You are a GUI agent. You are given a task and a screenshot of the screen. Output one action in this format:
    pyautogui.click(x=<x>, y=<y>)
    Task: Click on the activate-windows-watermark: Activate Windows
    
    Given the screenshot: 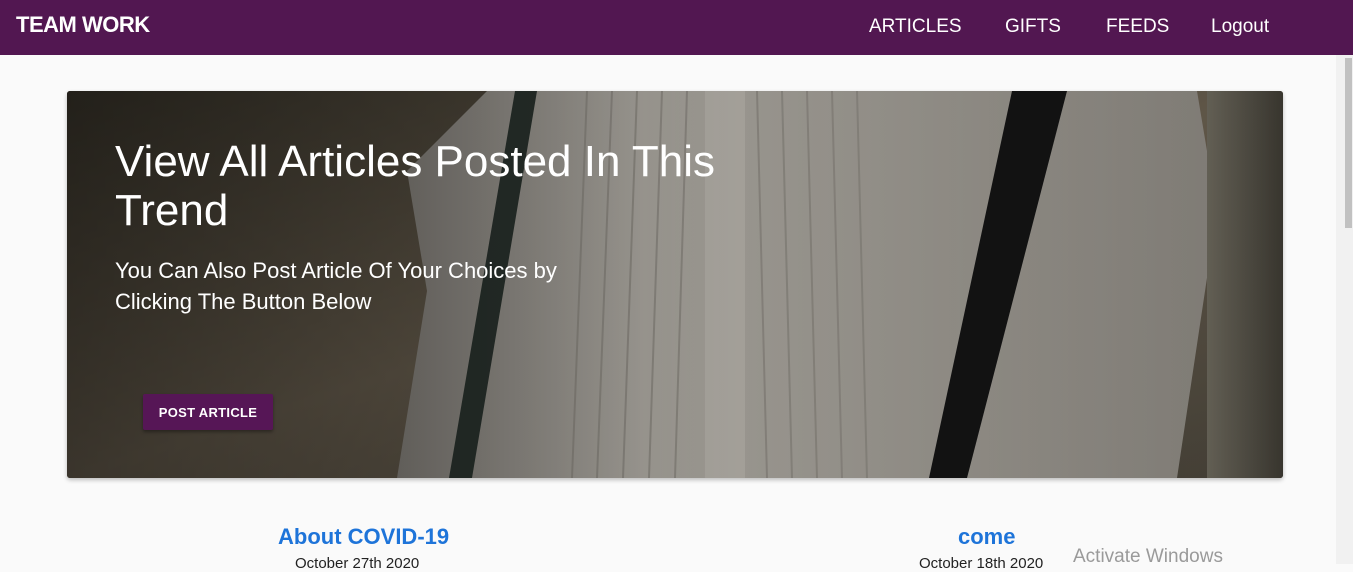 What is the action you would take?
    pyautogui.click(x=1148, y=556)
    